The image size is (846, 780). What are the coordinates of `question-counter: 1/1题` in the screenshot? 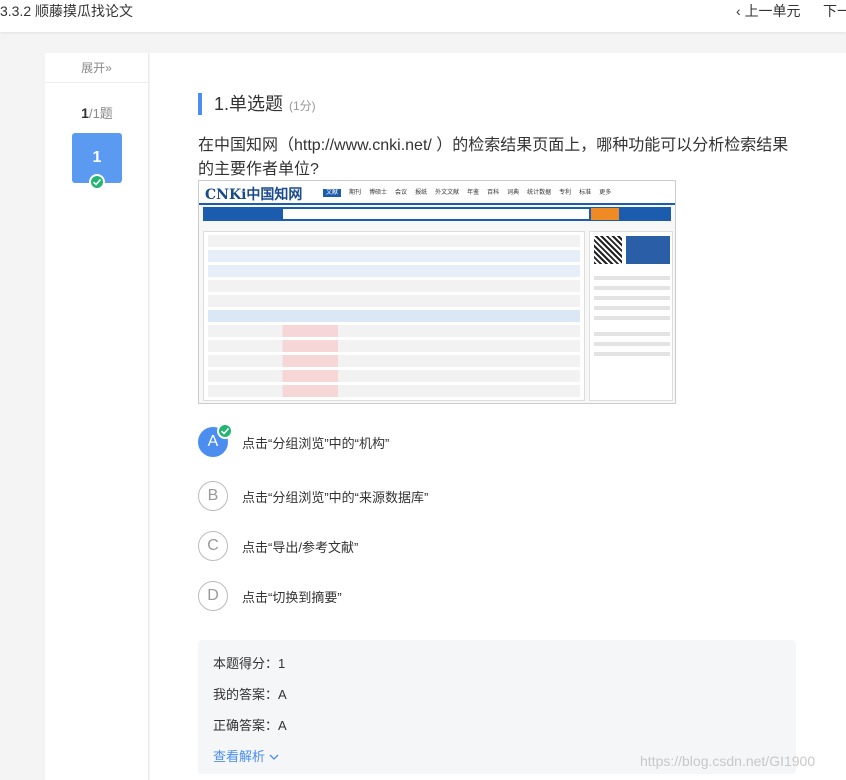 It's located at (97, 112).